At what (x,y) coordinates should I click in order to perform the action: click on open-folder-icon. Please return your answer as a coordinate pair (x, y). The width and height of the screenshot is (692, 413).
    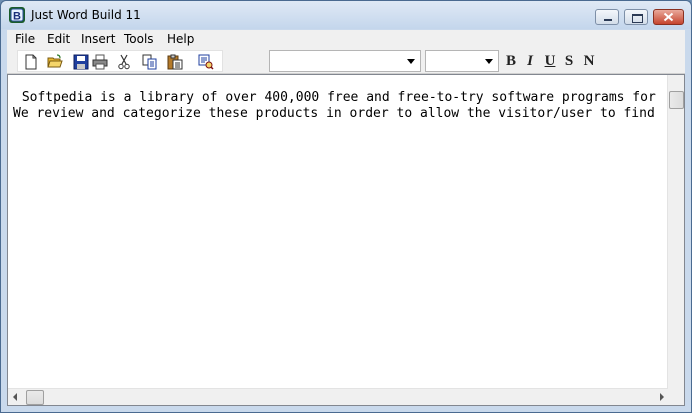
    Looking at the image, I should click on (55, 62).